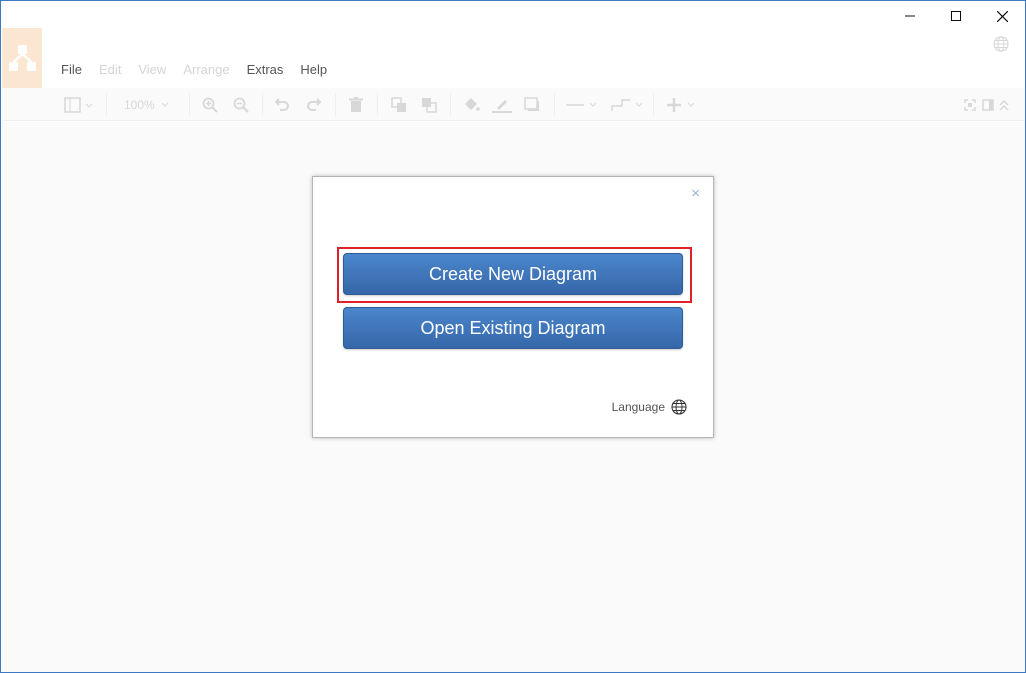 The width and height of the screenshot is (1026, 673). I want to click on waypoints-icon, so click(628, 104).